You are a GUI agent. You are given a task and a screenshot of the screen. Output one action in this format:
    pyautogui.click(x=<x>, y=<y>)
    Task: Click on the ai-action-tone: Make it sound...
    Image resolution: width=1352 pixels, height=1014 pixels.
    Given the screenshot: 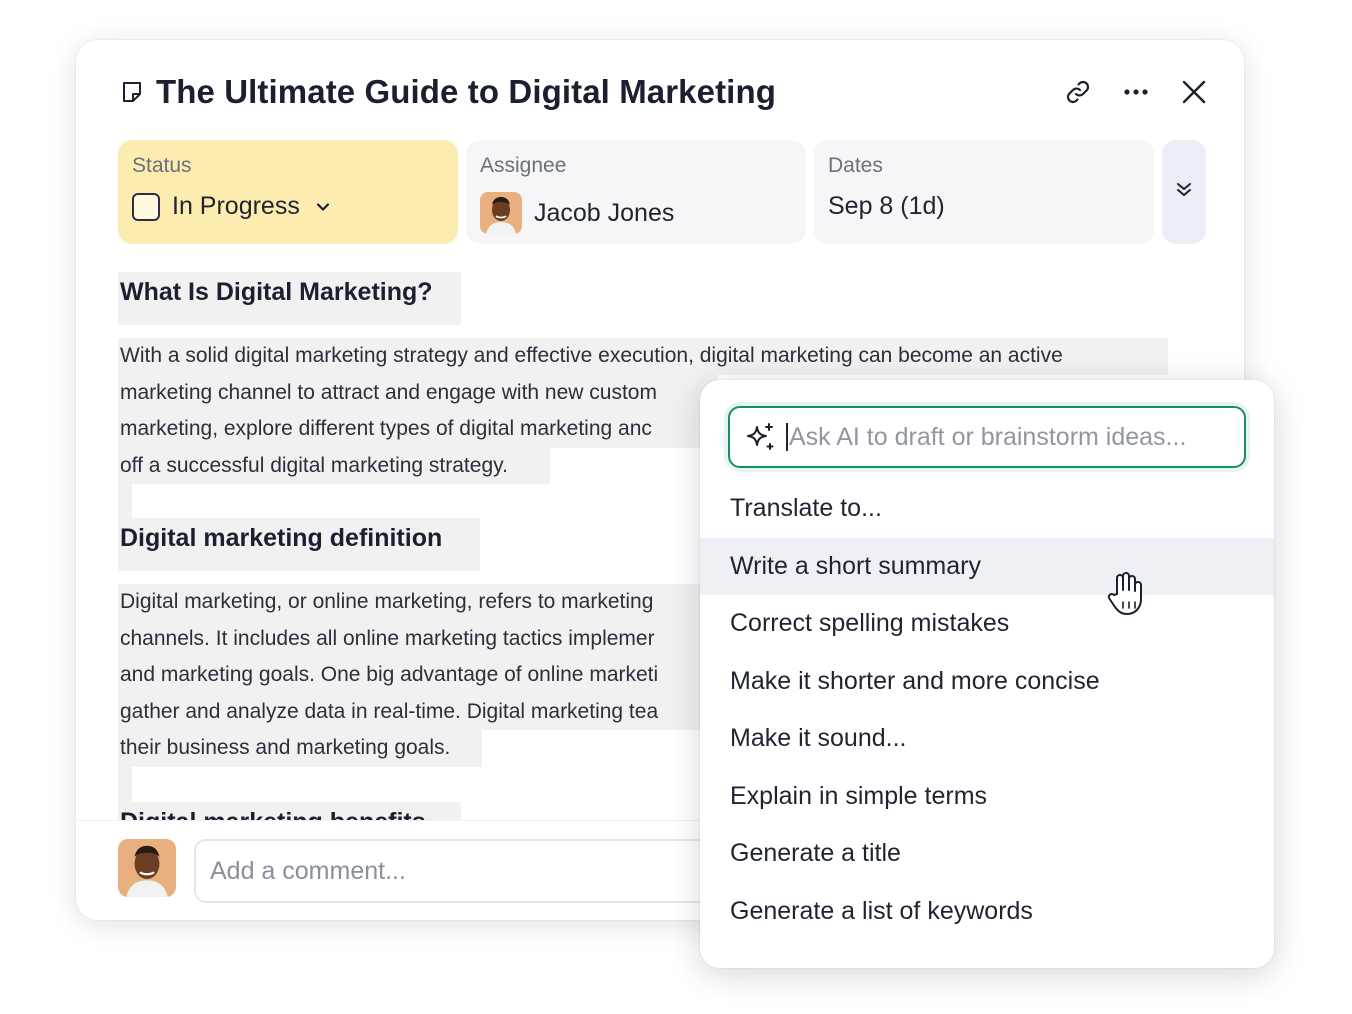 What is the action you would take?
    pyautogui.click(x=987, y=739)
    